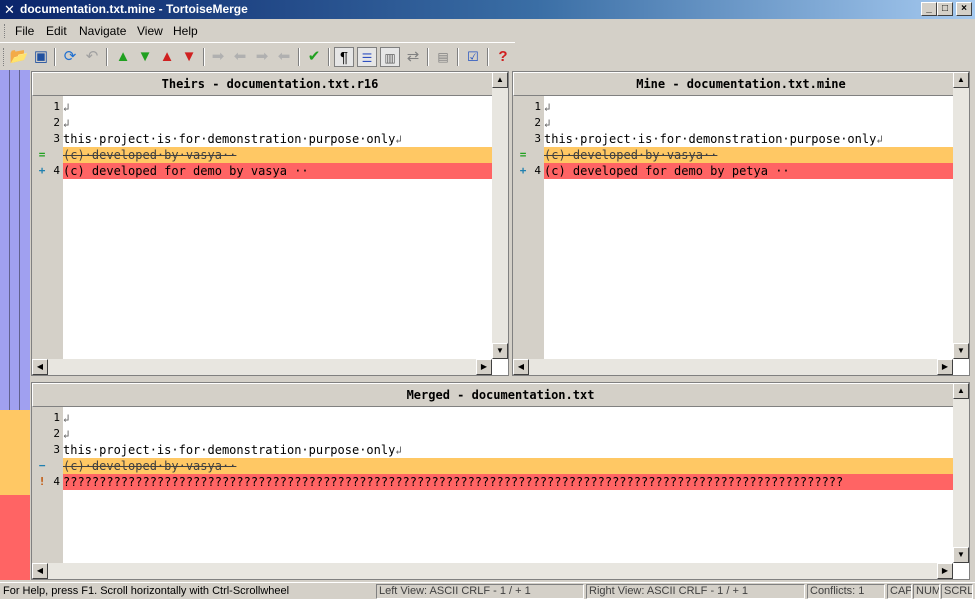 Image resolution: width=975 pixels, height=599 pixels. I want to click on undo-icon: ↶, so click(92, 57).